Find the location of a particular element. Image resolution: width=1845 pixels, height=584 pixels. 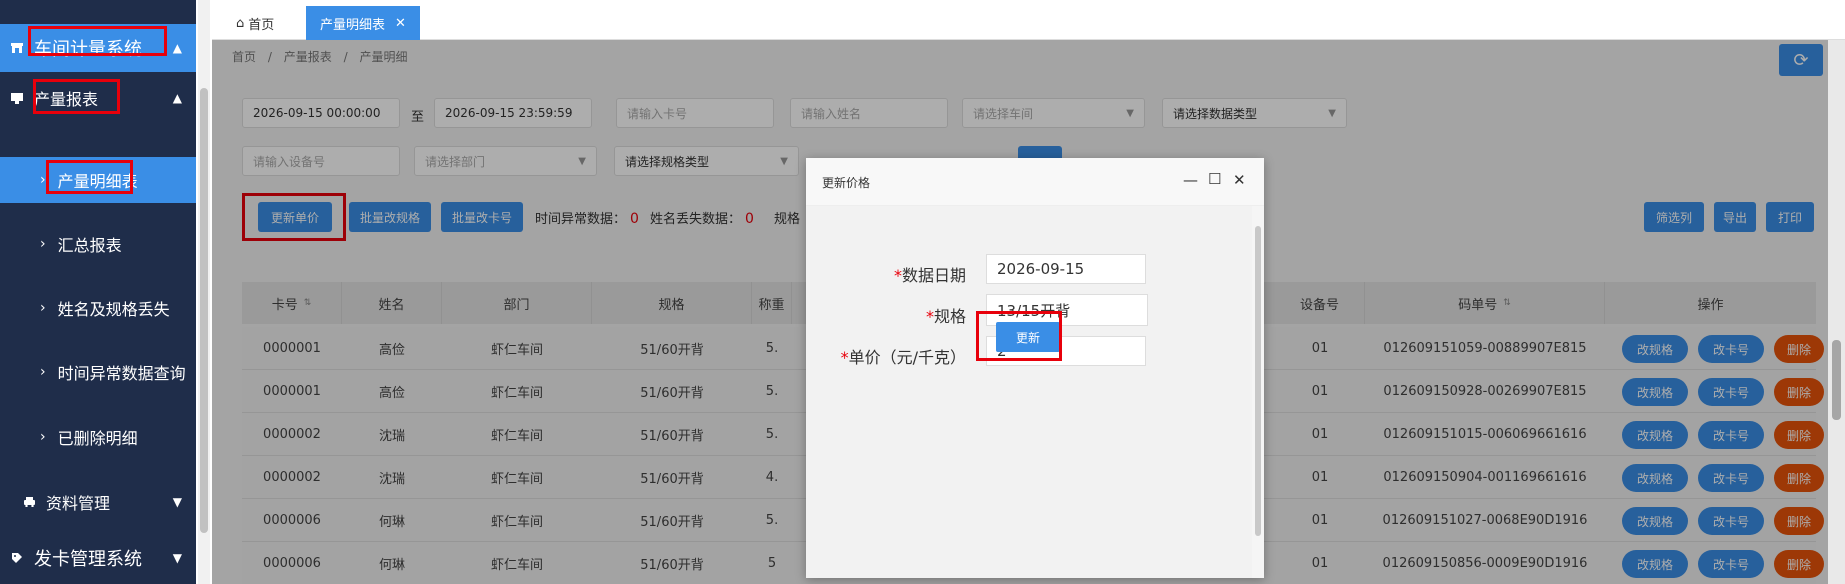

dialog-scrollbar is located at coordinates (1258, 392).